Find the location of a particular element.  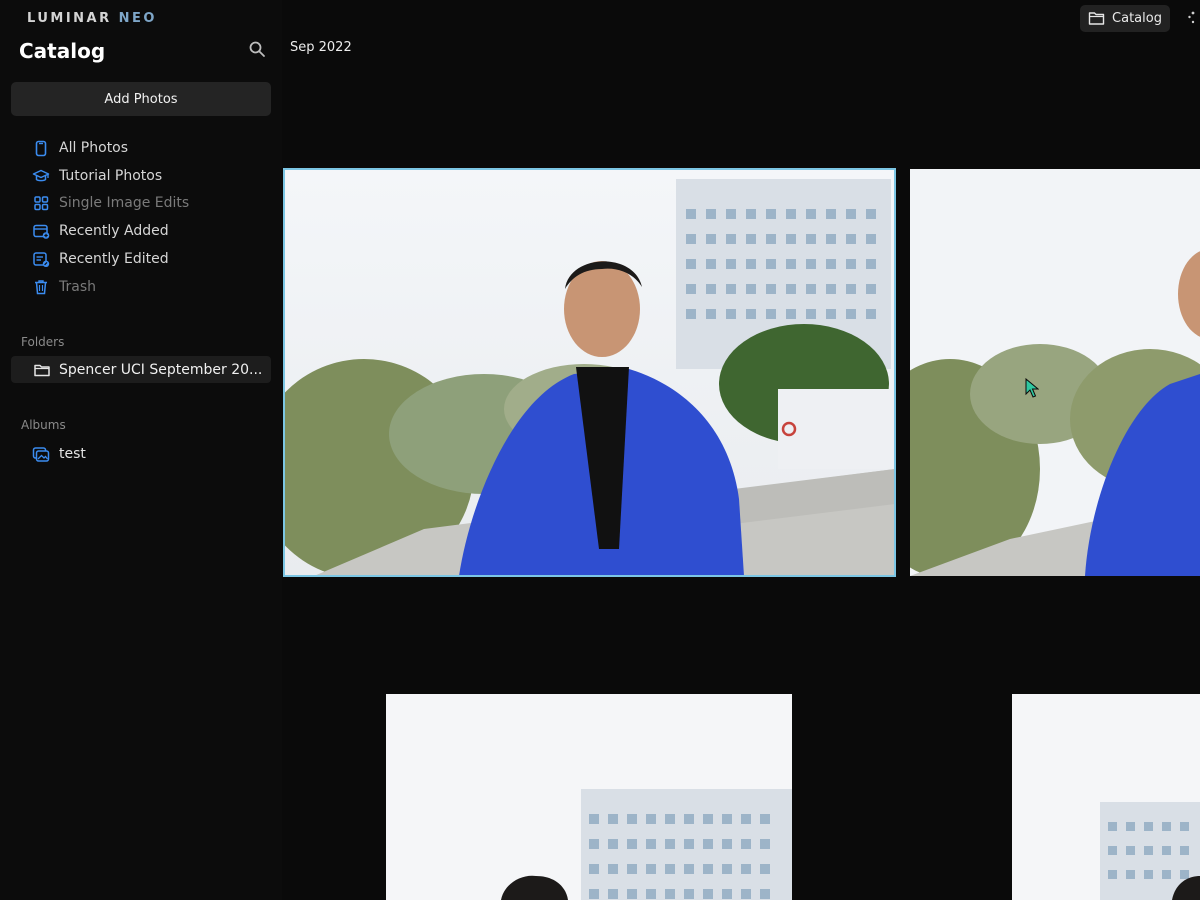

folders-section-label: Folders is located at coordinates (43, 342).